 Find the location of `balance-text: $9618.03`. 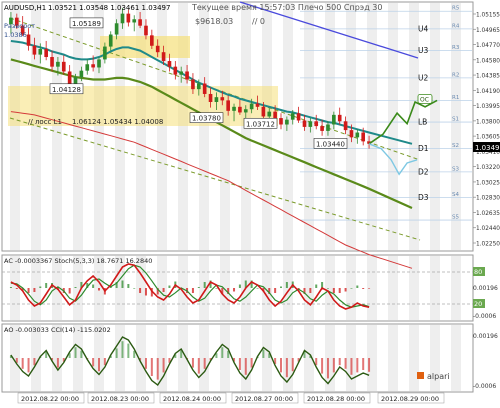

balance-text: $9618.03 is located at coordinates (214, 21).